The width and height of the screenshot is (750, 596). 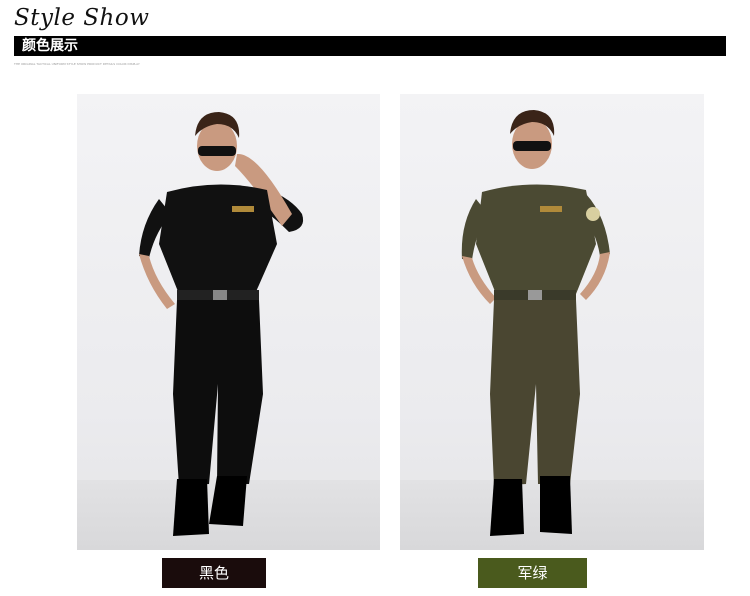 I want to click on color-tag-black: 黑色, so click(x=214, y=573).